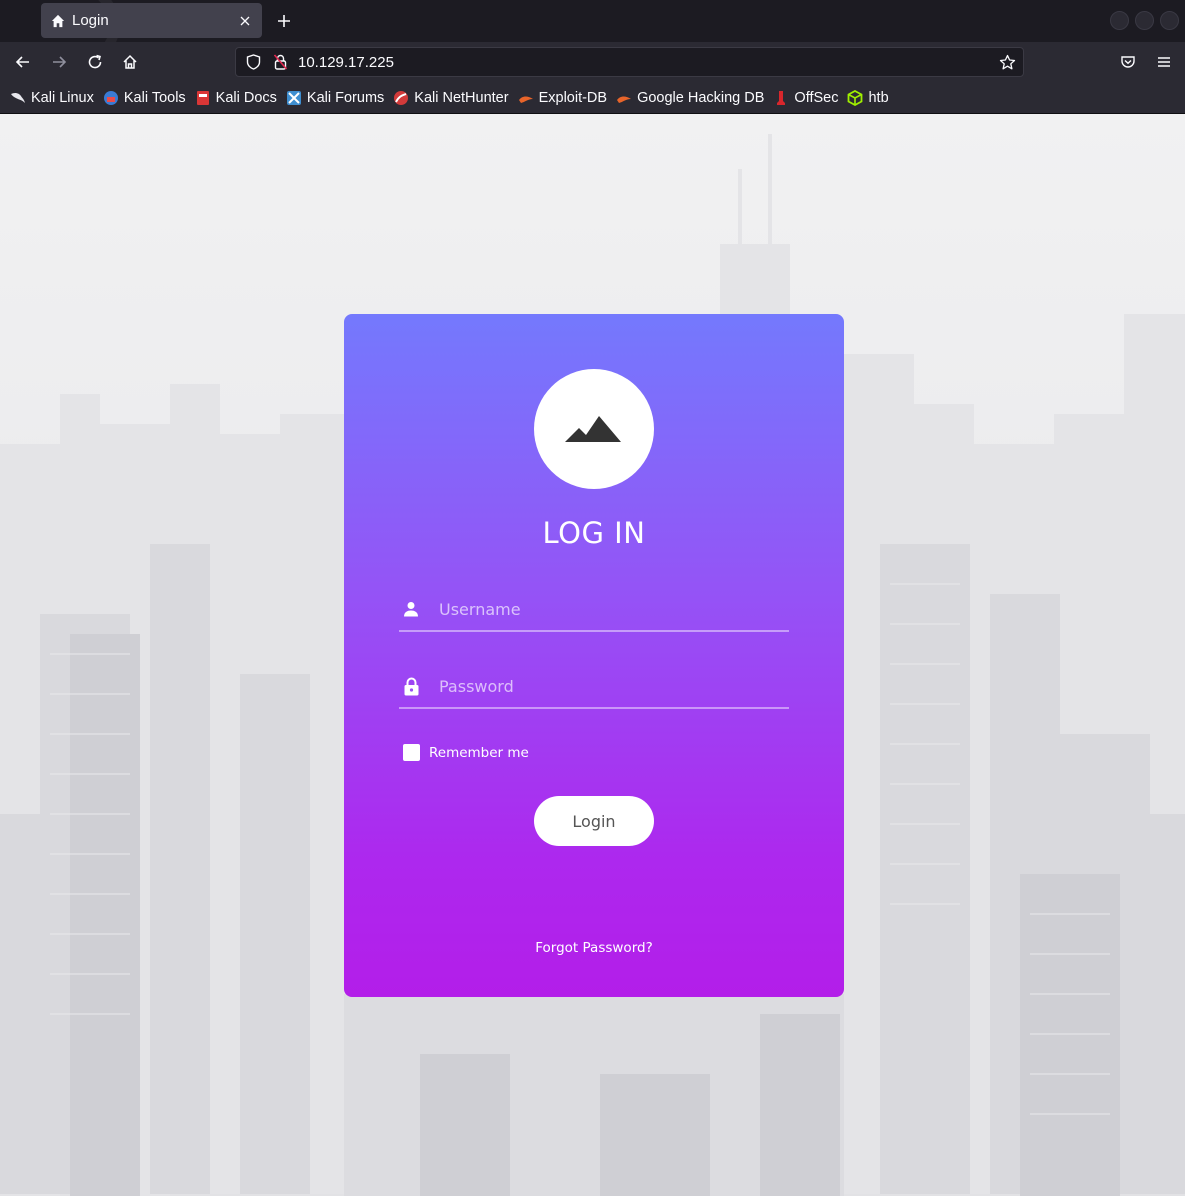 The width and height of the screenshot is (1185, 1196). I want to click on url-text: 10.129.17.225, so click(647, 62).